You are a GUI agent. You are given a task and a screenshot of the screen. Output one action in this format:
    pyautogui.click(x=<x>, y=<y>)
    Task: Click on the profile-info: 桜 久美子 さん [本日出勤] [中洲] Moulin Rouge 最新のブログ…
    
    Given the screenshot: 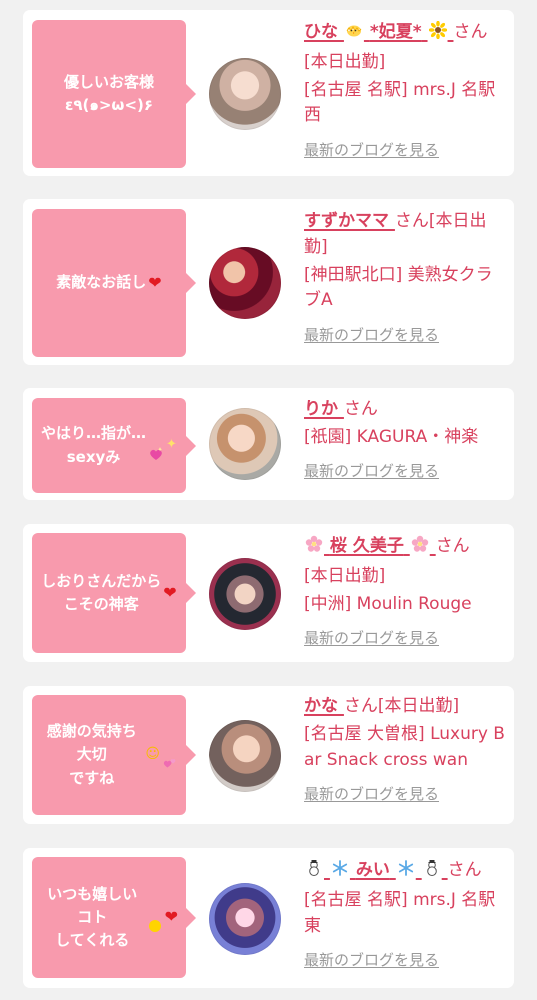 What is the action you would take?
    pyautogui.click(x=405, y=591)
    